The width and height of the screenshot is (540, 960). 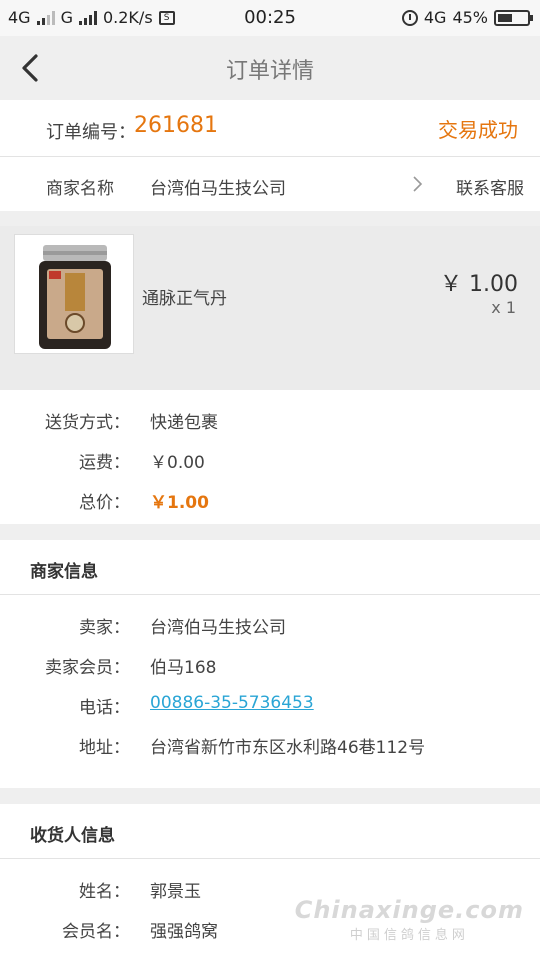 What do you see at coordinates (104, 748) in the screenshot?
I see `address-label: 地址：` at bounding box center [104, 748].